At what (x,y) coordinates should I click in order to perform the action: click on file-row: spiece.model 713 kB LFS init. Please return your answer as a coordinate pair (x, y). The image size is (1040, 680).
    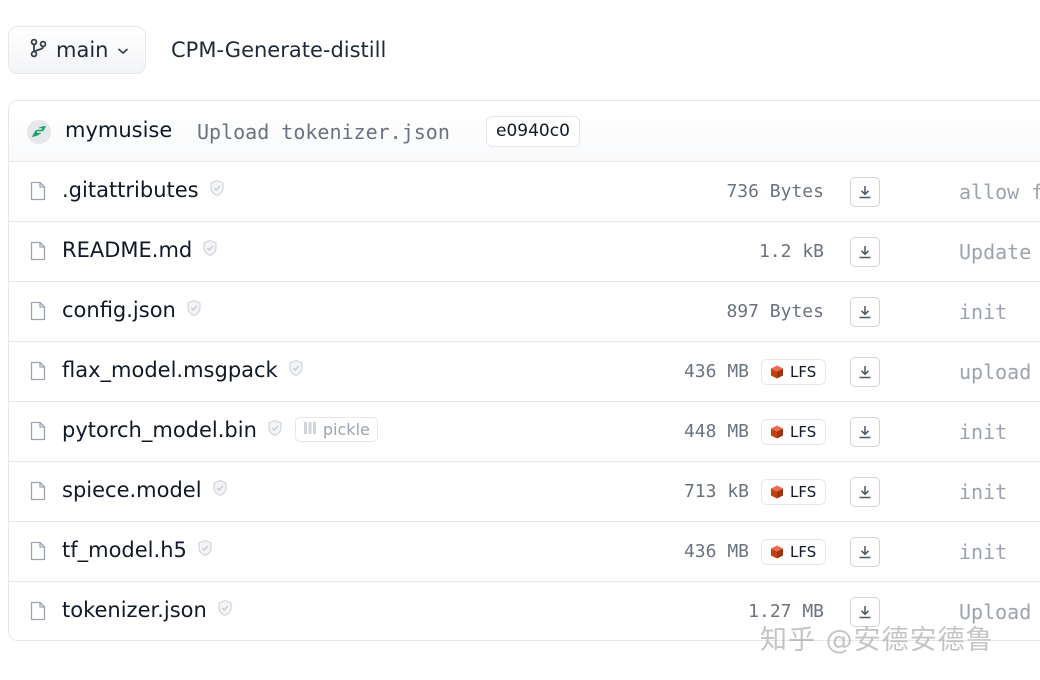
    Looking at the image, I should click on (524, 492).